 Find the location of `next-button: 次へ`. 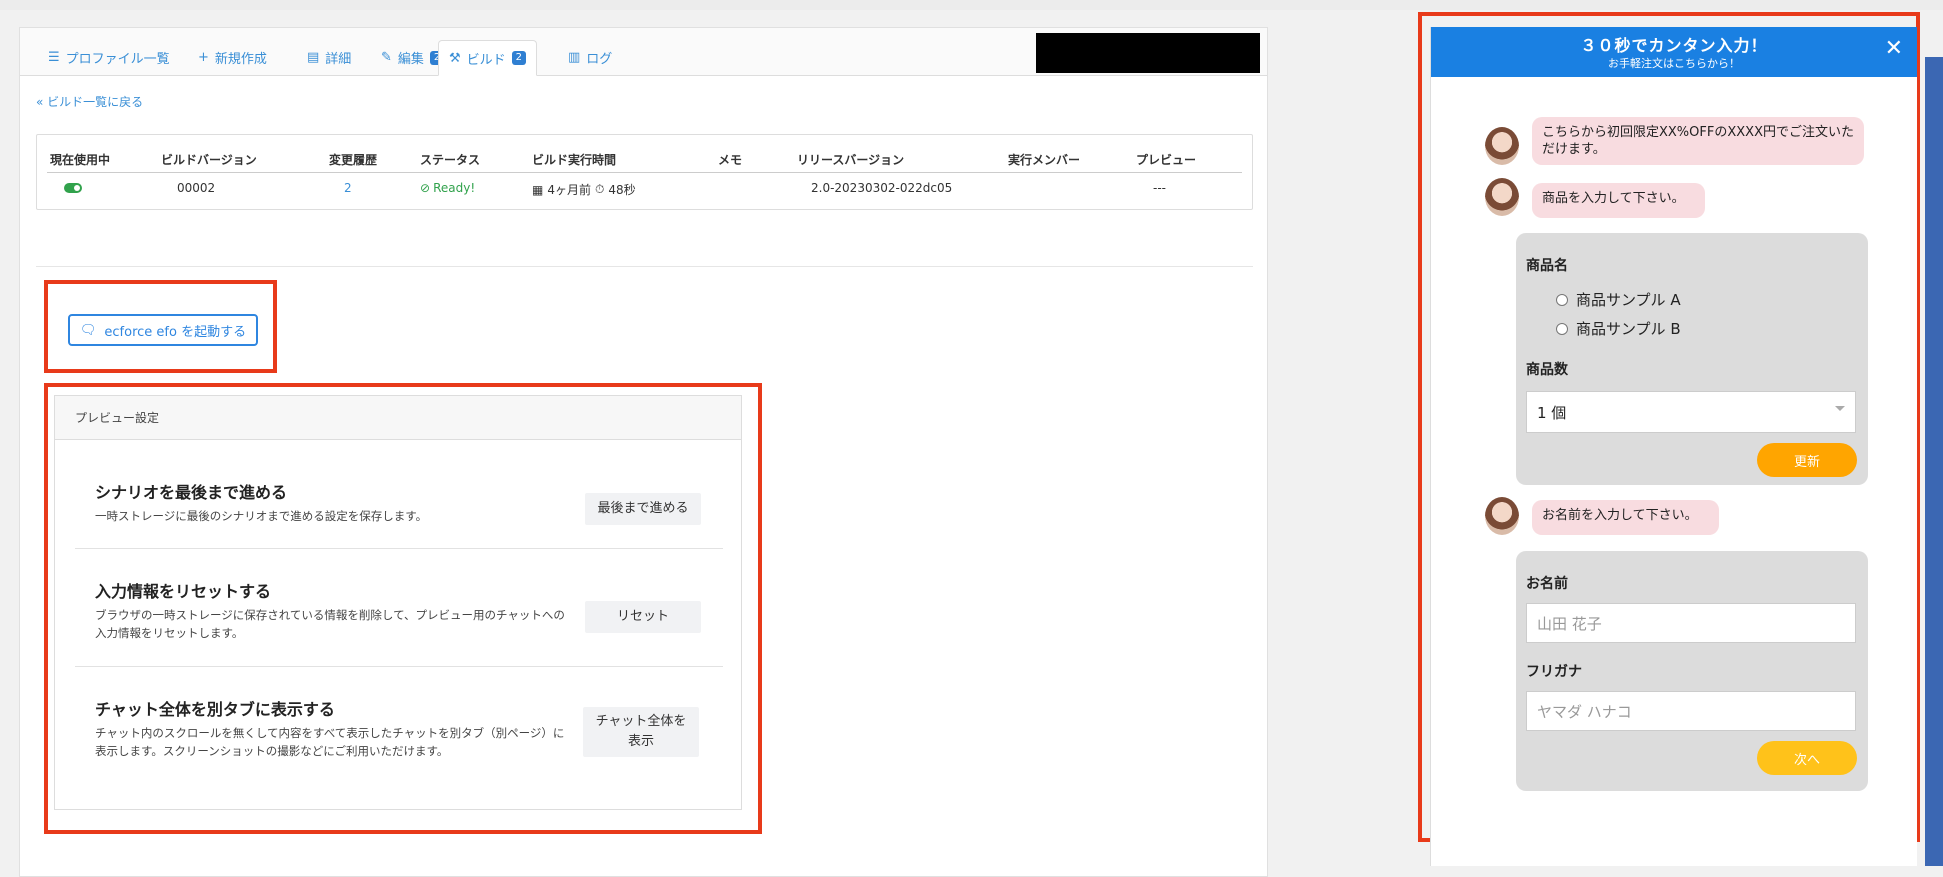

next-button: 次へ is located at coordinates (1807, 758).